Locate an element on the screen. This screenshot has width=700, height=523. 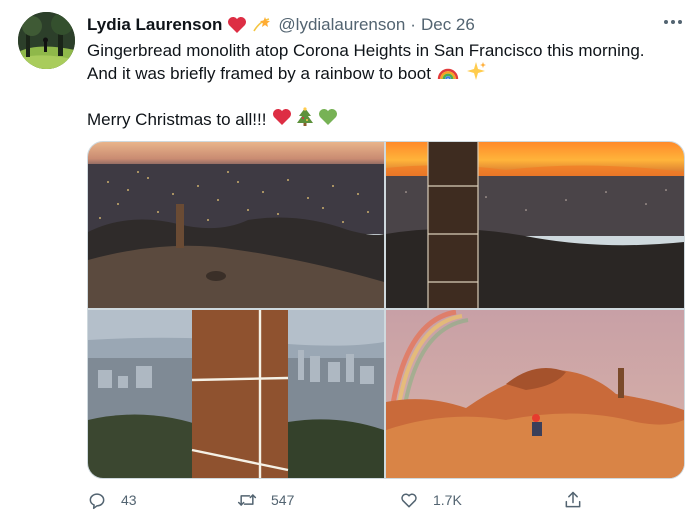
share-button is located at coordinates (573, 500).